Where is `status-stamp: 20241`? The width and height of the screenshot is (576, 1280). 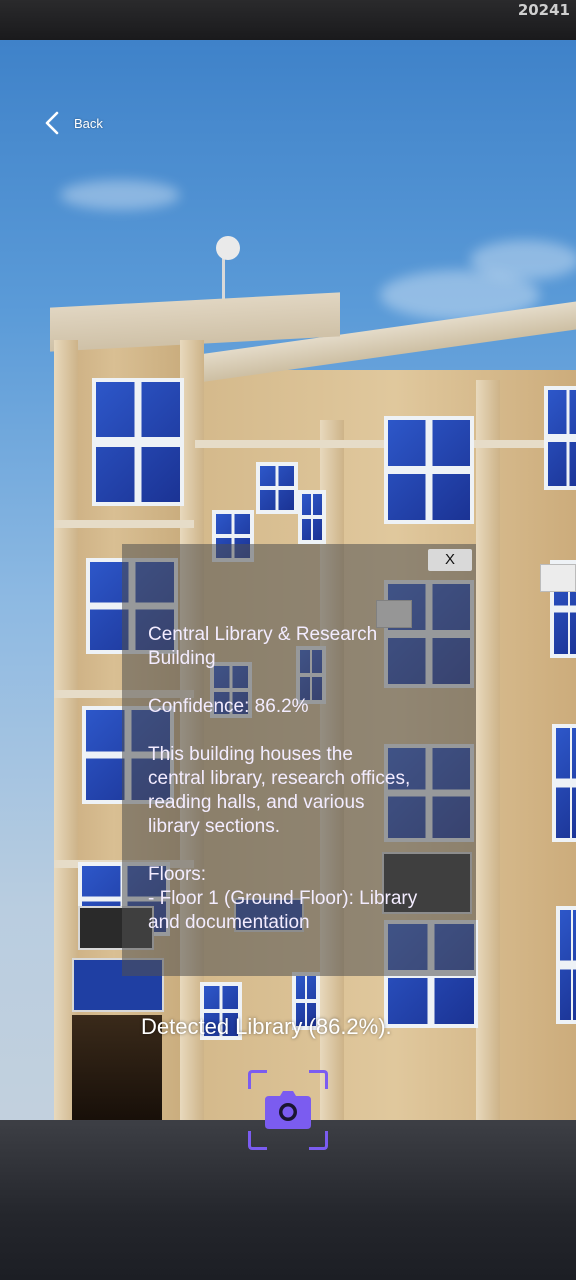
status-stamp: 20241 is located at coordinates (543, 10).